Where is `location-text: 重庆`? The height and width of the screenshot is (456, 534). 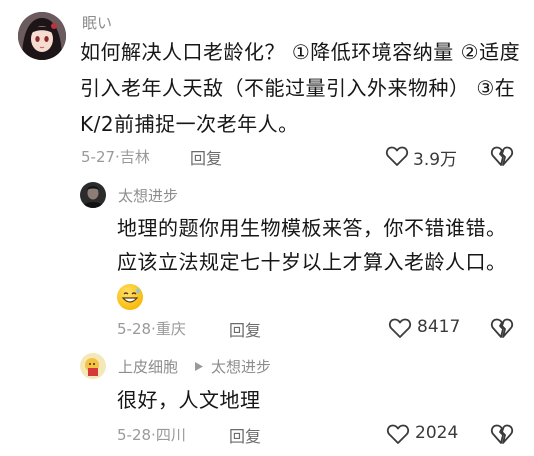
location-text: 重庆 is located at coordinates (170, 329).